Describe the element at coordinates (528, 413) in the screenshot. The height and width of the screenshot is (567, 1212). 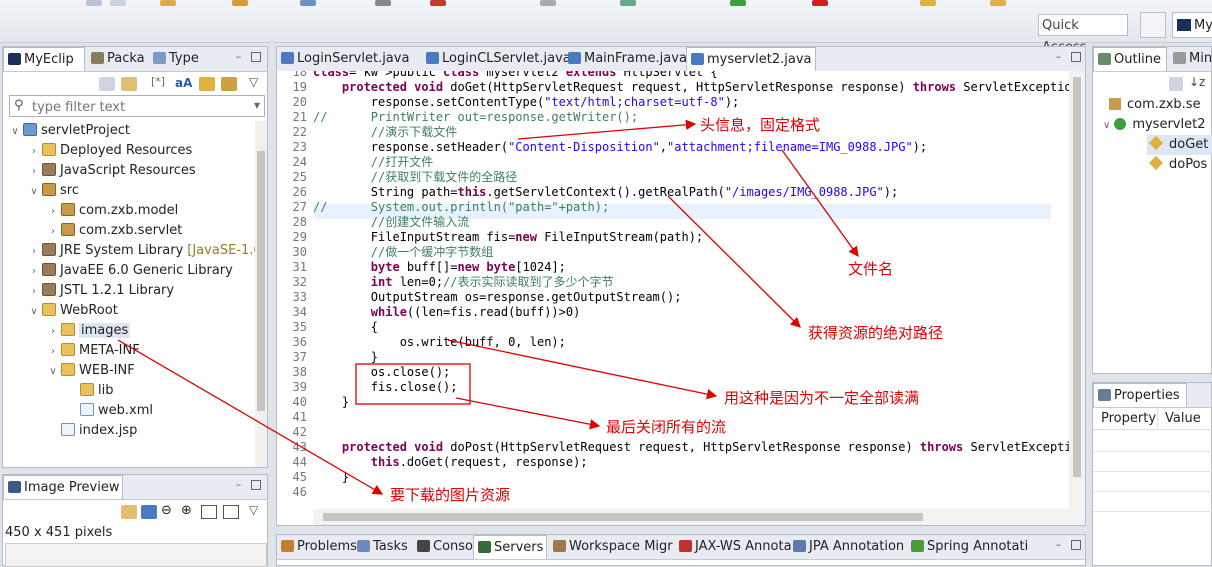
I see `close-streams-arrow` at that location.